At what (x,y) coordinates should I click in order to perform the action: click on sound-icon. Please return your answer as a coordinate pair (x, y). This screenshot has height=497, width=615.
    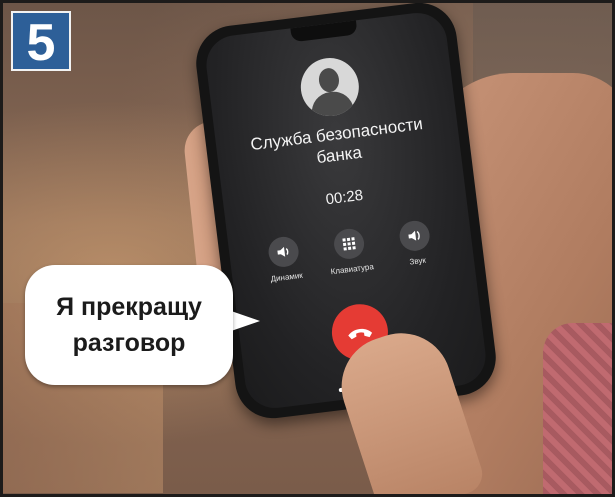
    Looking at the image, I should click on (414, 236).